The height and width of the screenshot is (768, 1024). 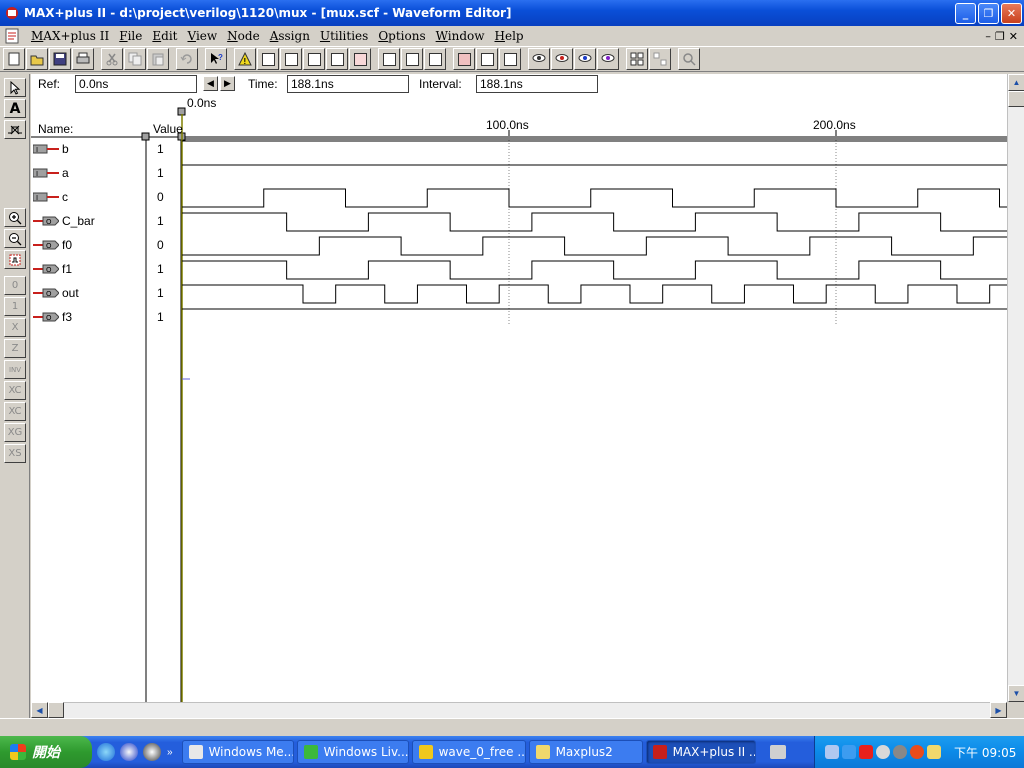 I want to click on overwrite-state-button: XS, so click(x=15, y=453).